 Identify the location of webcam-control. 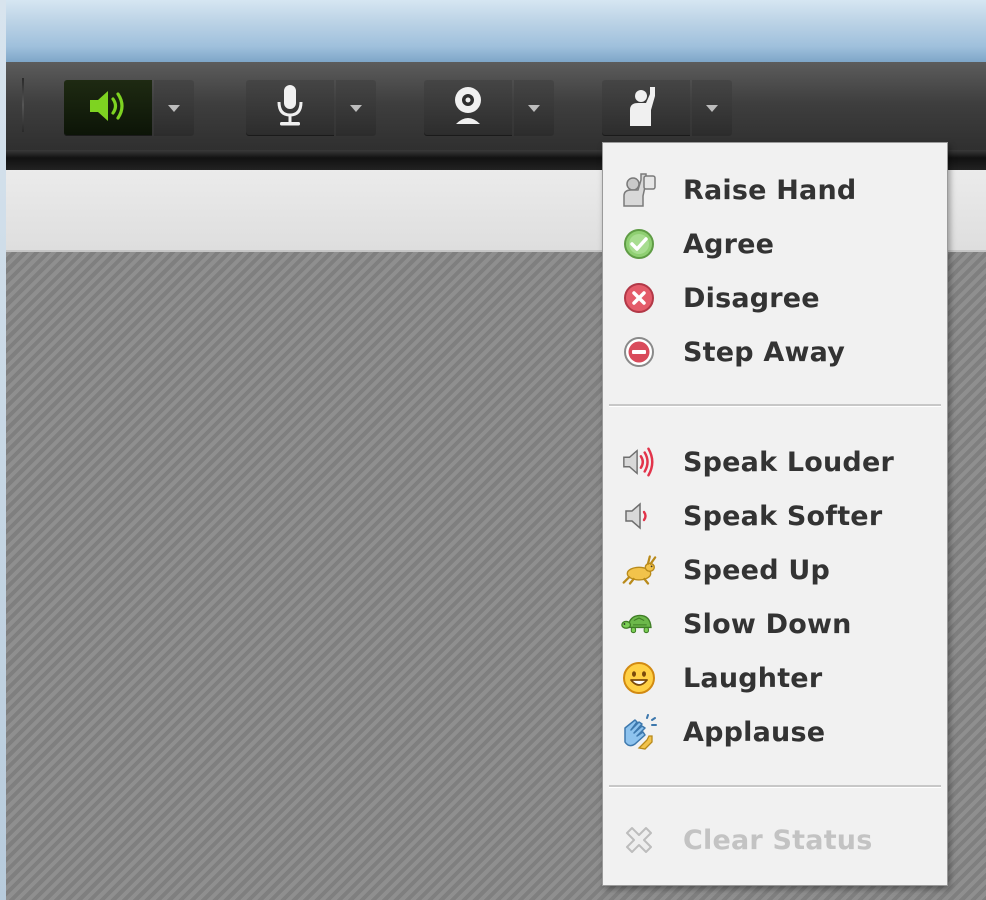
(489, 108).